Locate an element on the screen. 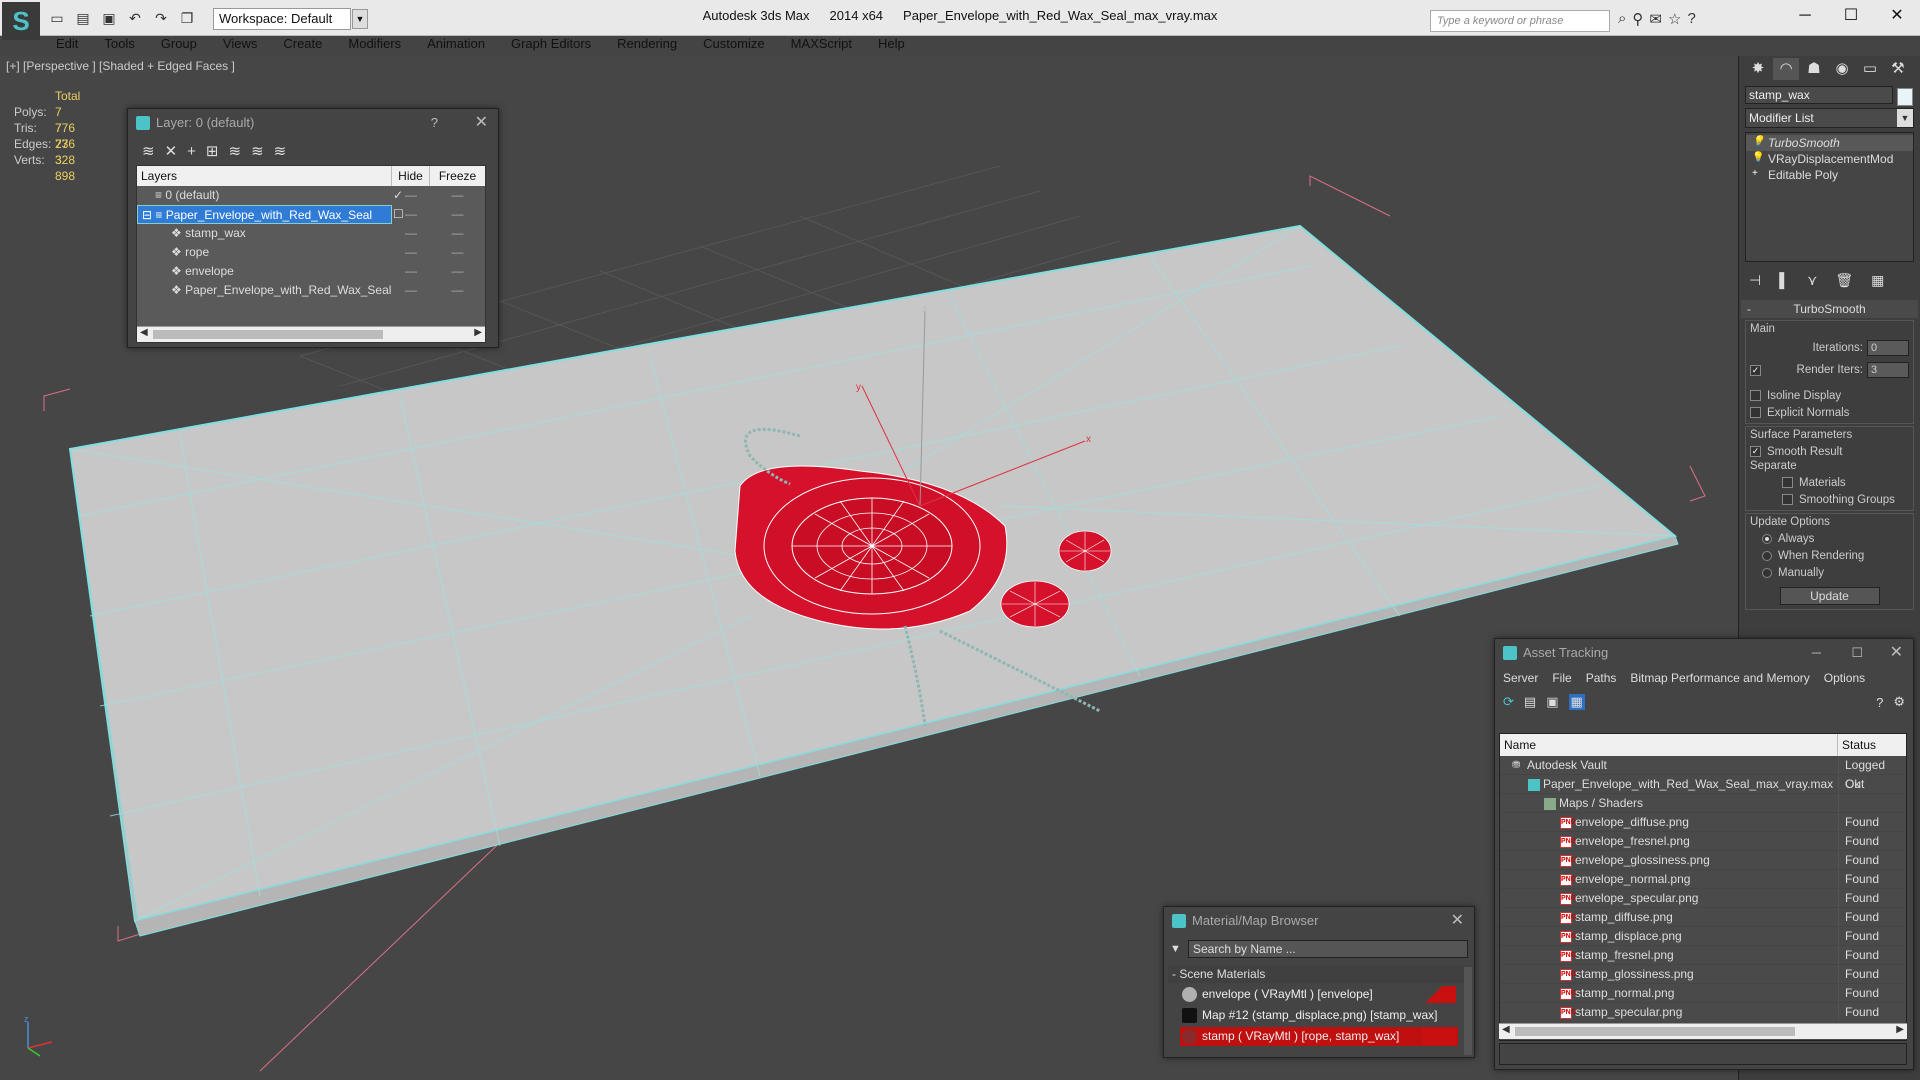 Image resolution: width=1920 pixels, height=1080 pixels. asset-row: PNGenvelope_specular.png Found is located at coordinates (1703, 898).